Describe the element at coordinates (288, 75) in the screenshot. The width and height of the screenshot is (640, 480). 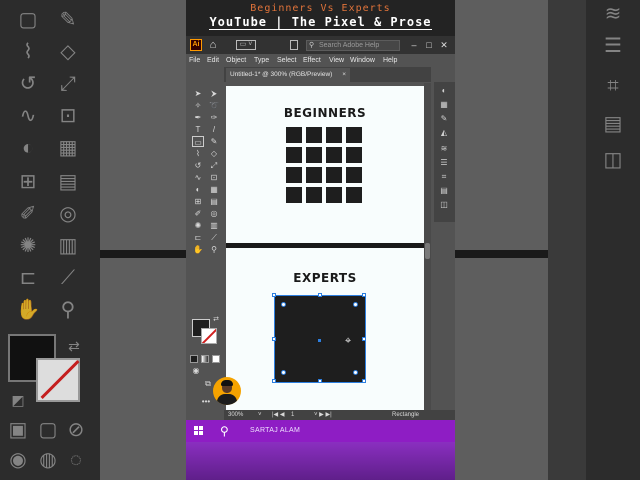
I see `document-tab: Untitled-1* @ 300% (RGB/Preview) ×` at that location.